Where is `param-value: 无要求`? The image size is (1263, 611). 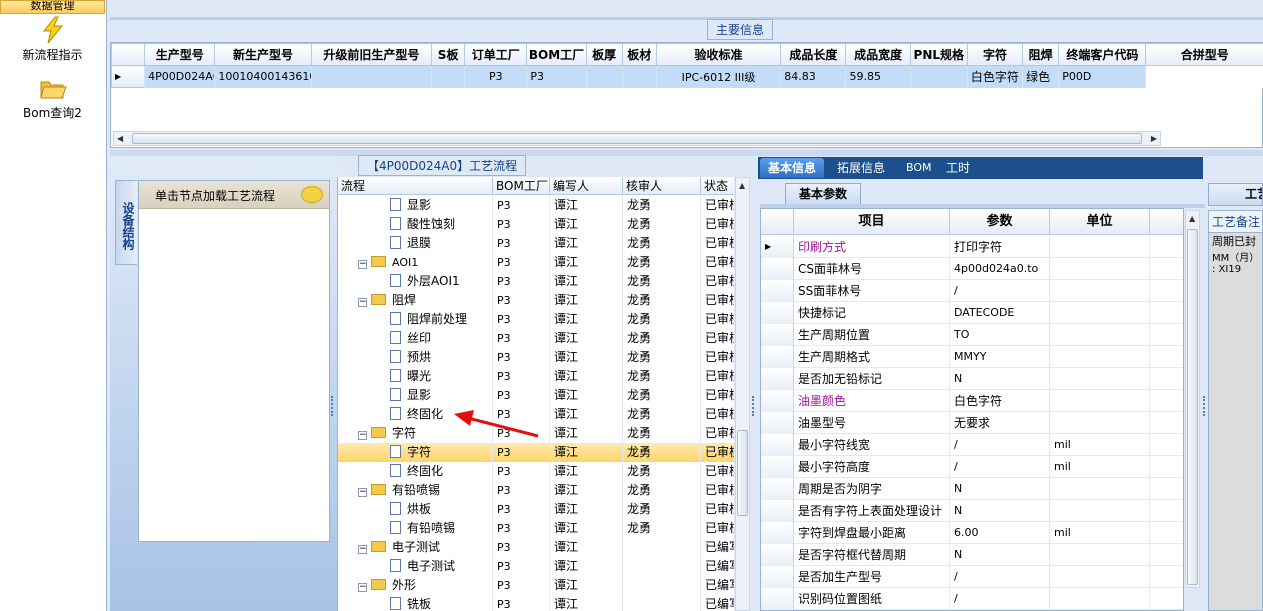
param-value: 无要求 is located at coordinates (1000, 423).